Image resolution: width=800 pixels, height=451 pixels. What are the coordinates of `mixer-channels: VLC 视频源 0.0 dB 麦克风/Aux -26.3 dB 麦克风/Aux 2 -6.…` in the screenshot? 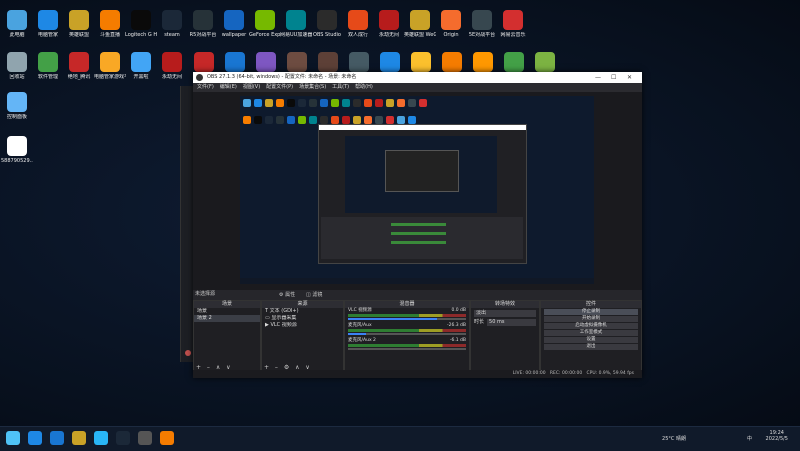 It's located at (407, 329).